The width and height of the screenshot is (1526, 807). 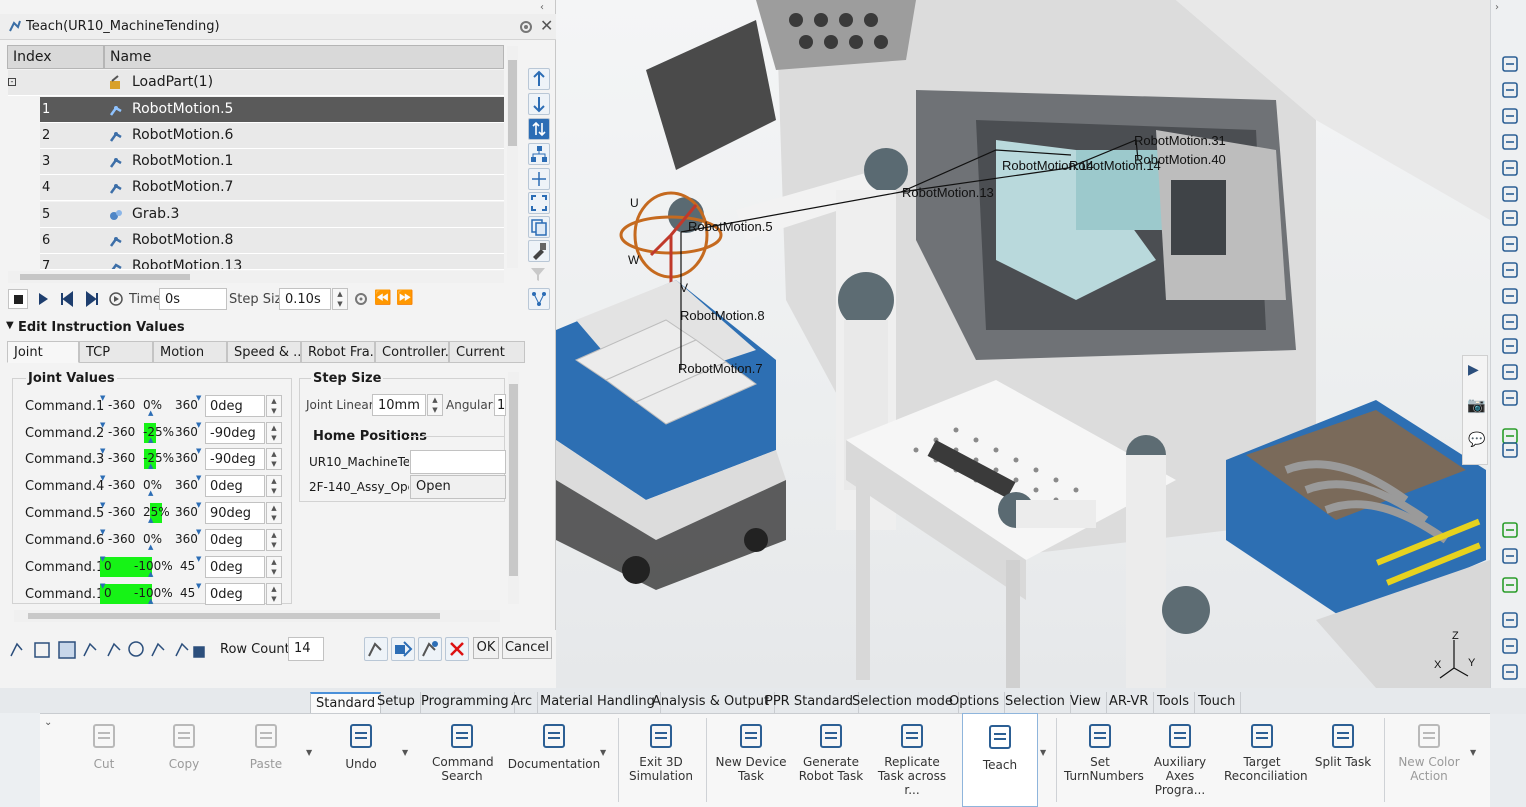 I want to click on joint-linear-input: 10mm, so click(x=399, y=405).